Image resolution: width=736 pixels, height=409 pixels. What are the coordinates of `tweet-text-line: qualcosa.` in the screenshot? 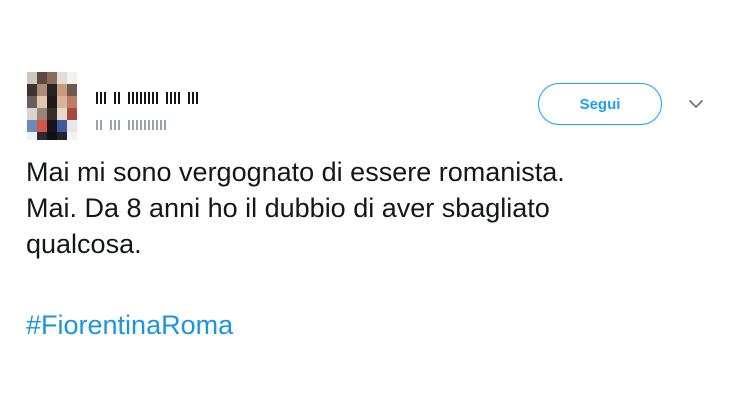 It's located at (84, 244).